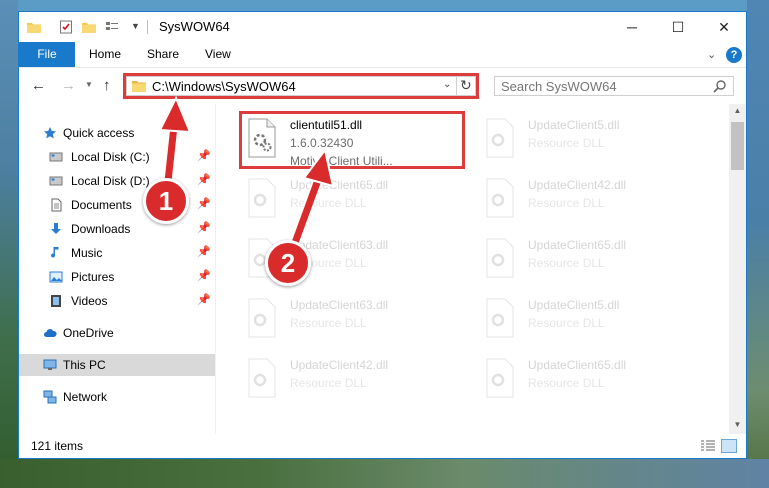 The image size is (769, 488). Describe the element at coordinates (87, 253) in the screenshot. I see `sidebar-item-label: Music` at that location.